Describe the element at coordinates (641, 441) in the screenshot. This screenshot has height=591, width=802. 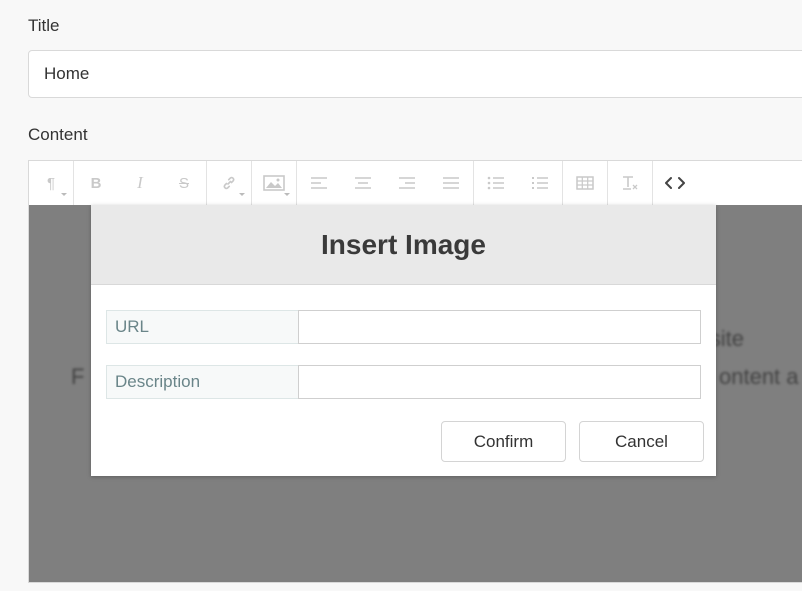
I see `cancel-button: Cancel` at that location.